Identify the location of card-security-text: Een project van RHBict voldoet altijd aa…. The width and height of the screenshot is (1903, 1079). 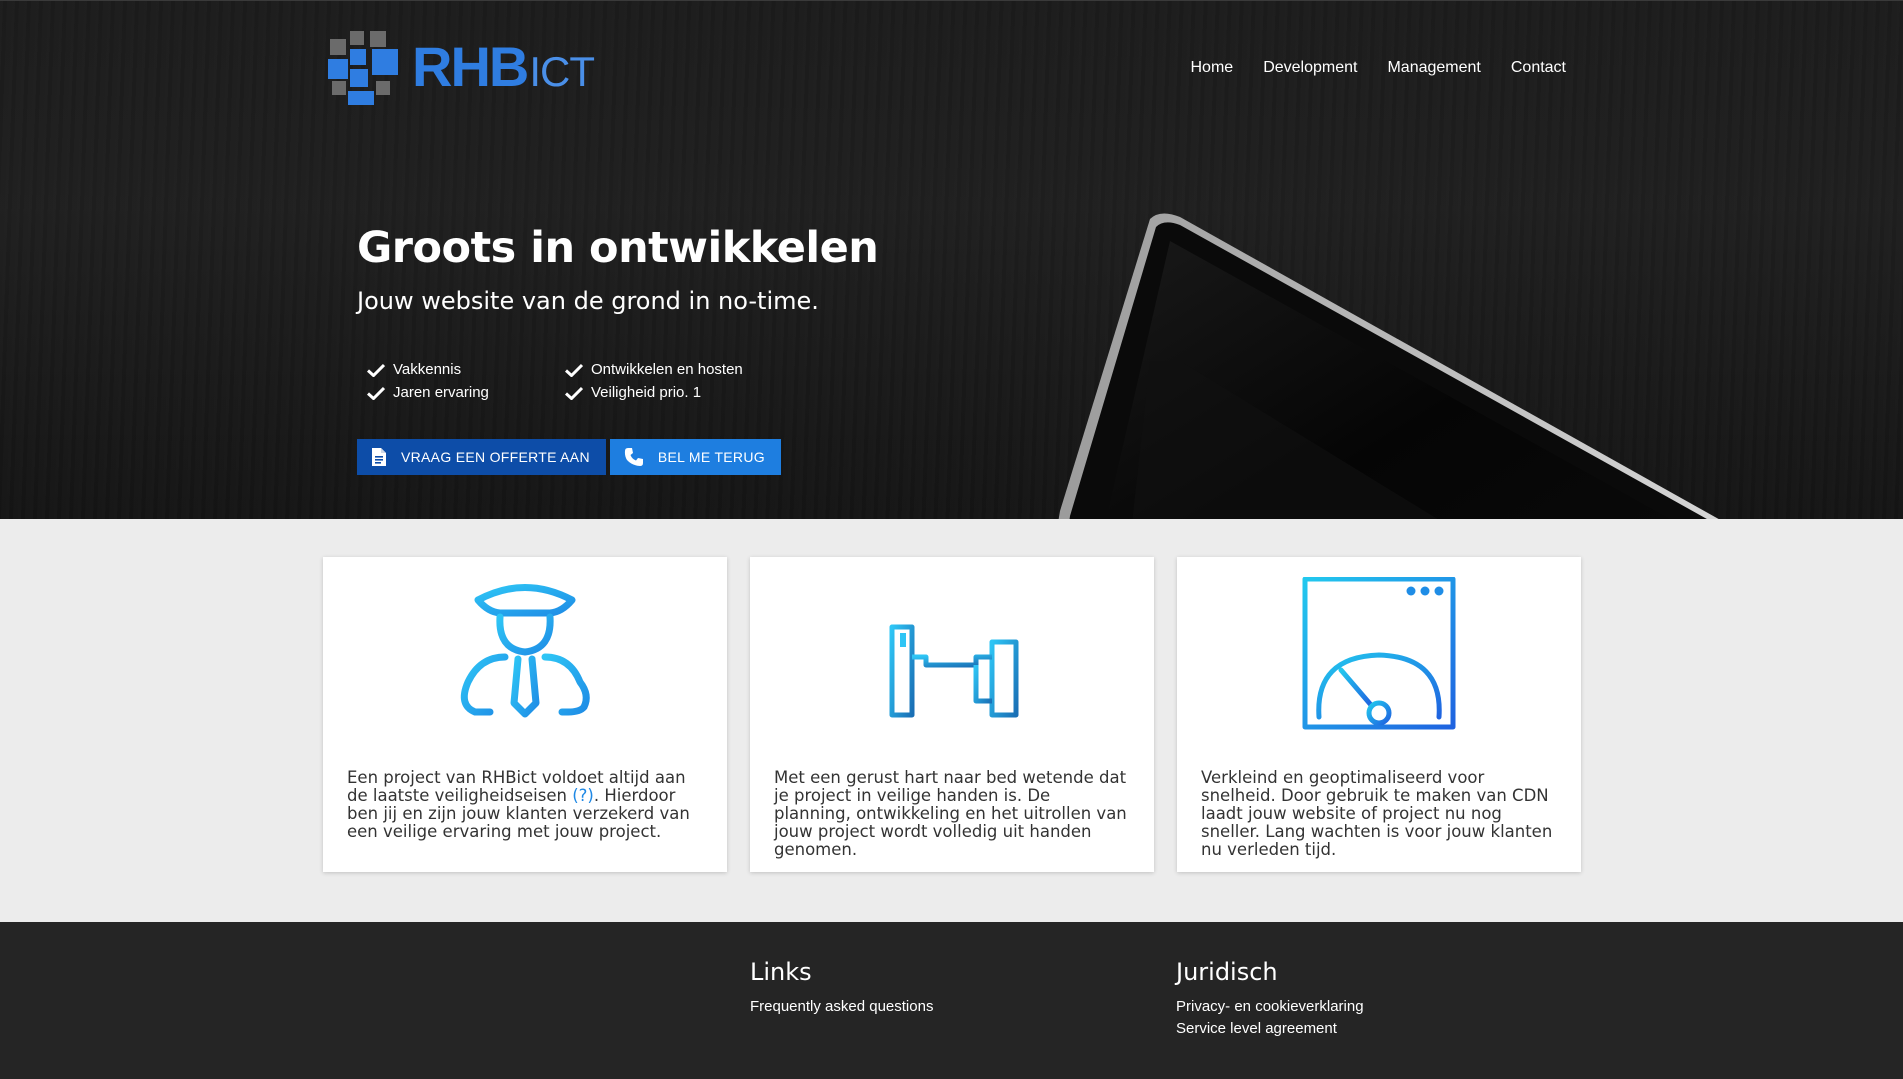
(525, 805).